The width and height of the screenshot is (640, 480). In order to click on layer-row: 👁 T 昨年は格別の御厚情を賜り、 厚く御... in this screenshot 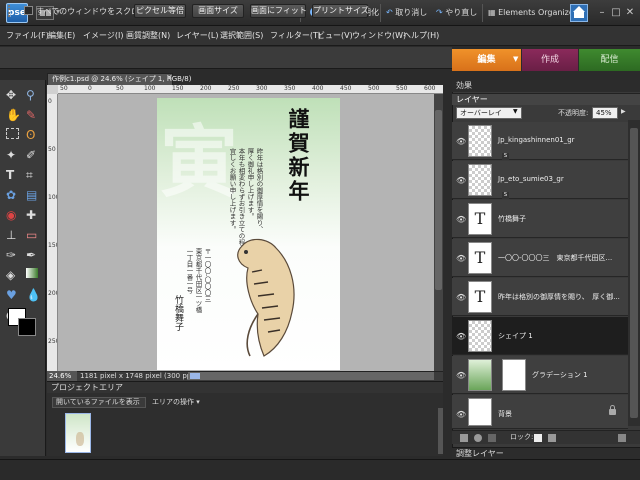, I will do `click(540, 297)`.